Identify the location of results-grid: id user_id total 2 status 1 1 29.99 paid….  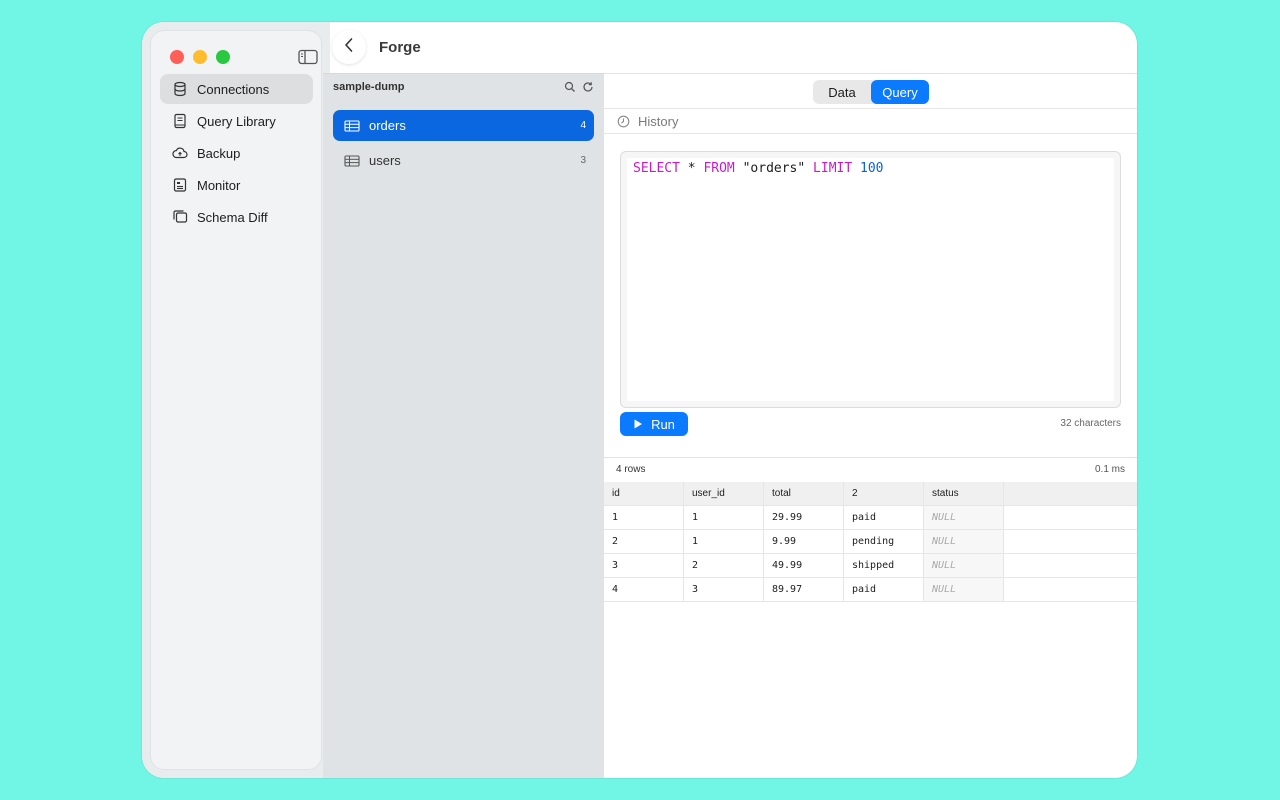
(870, 542).